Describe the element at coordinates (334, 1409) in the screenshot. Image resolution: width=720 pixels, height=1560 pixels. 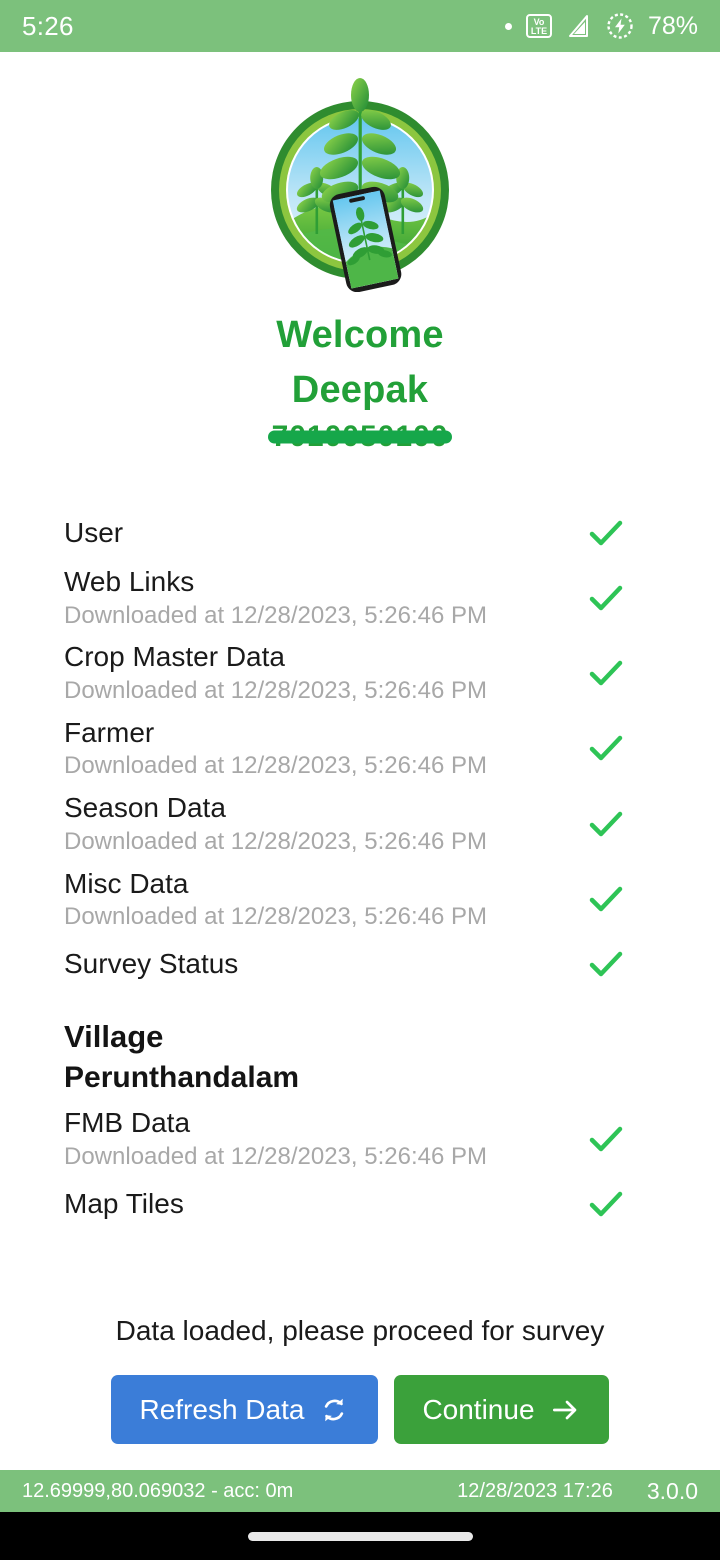
I see `refresh-icon` at that location.